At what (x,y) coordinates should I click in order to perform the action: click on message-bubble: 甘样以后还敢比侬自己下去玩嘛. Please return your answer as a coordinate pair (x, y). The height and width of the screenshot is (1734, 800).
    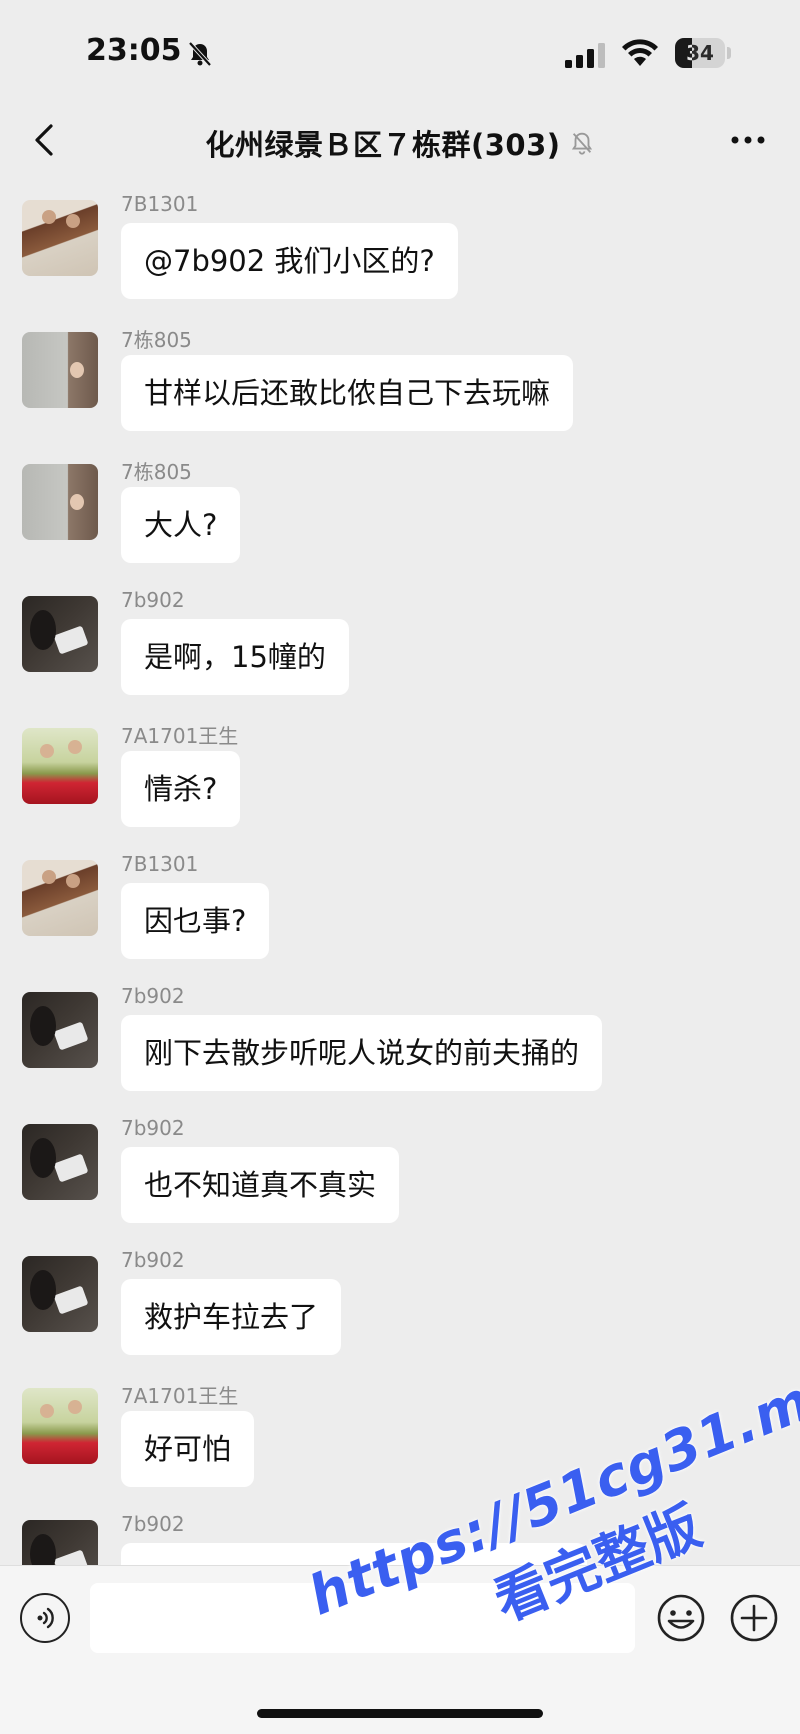
    Looking at the image, I should click on (347, 393).